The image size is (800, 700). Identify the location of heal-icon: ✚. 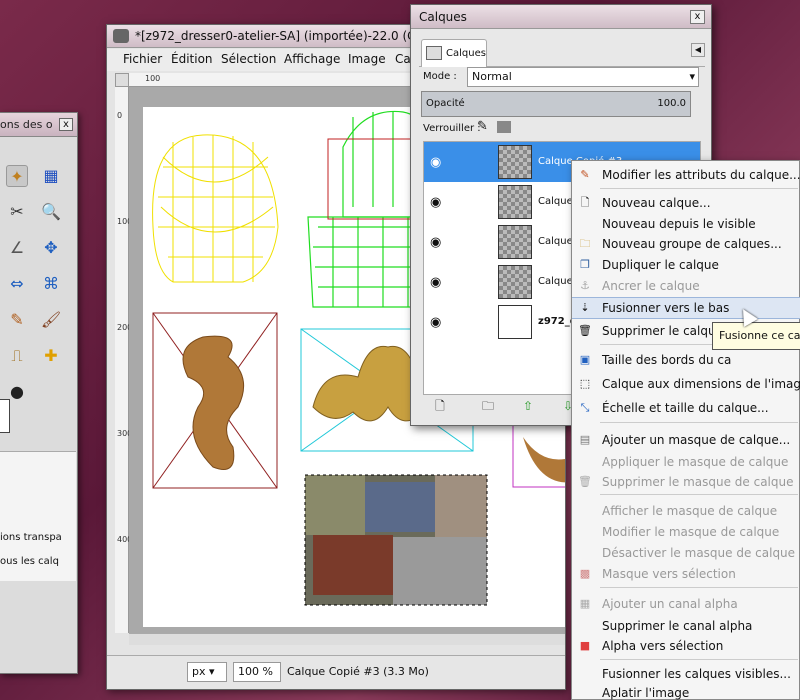
(51, 356).